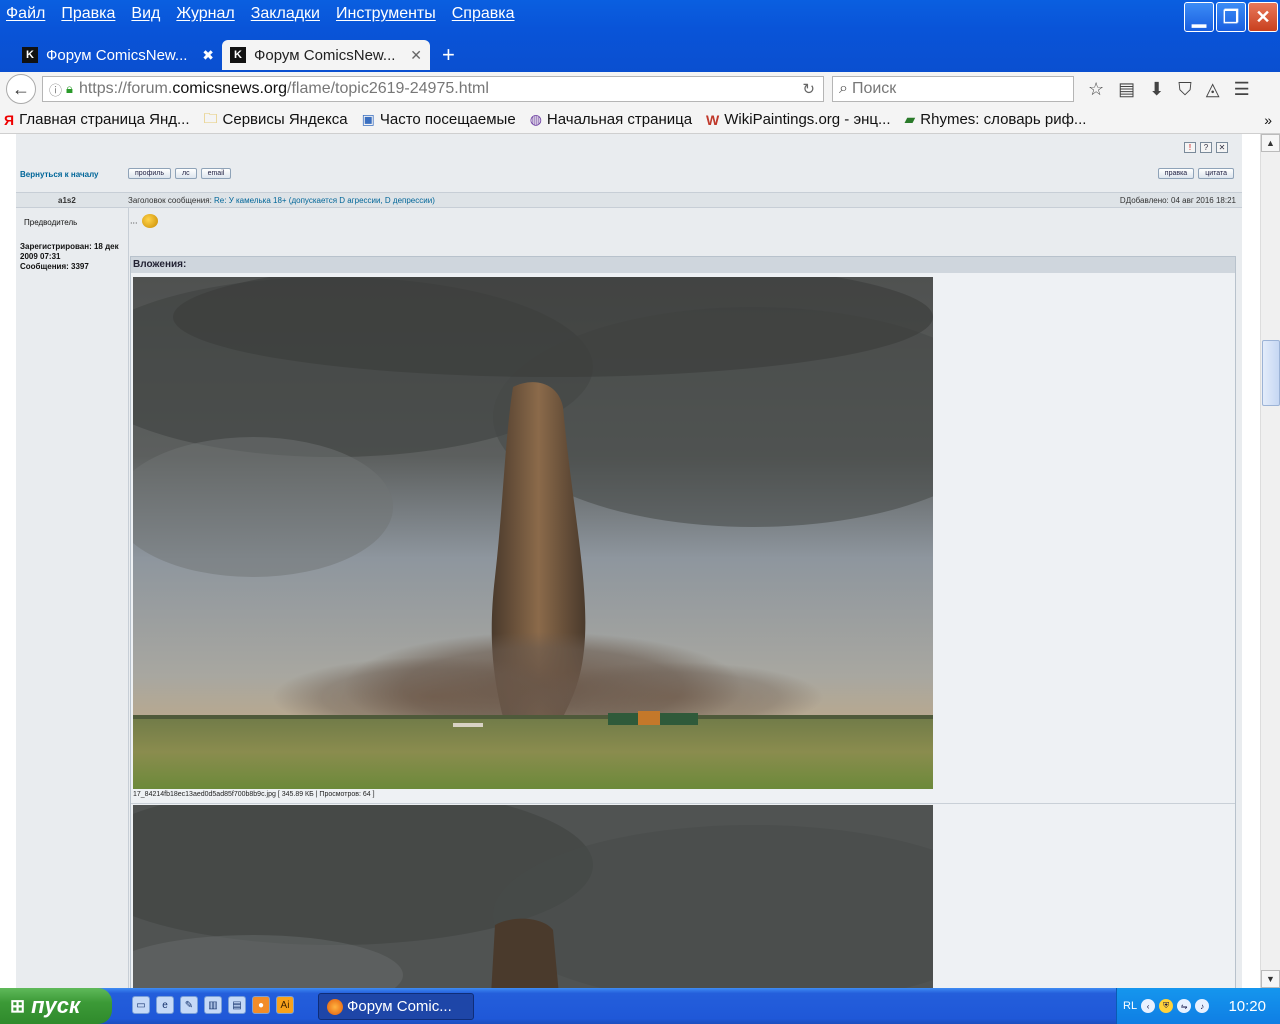  Describe the element at coordinates (25, 14) in the screenshot. I see `menu-file: Файл` at that location.